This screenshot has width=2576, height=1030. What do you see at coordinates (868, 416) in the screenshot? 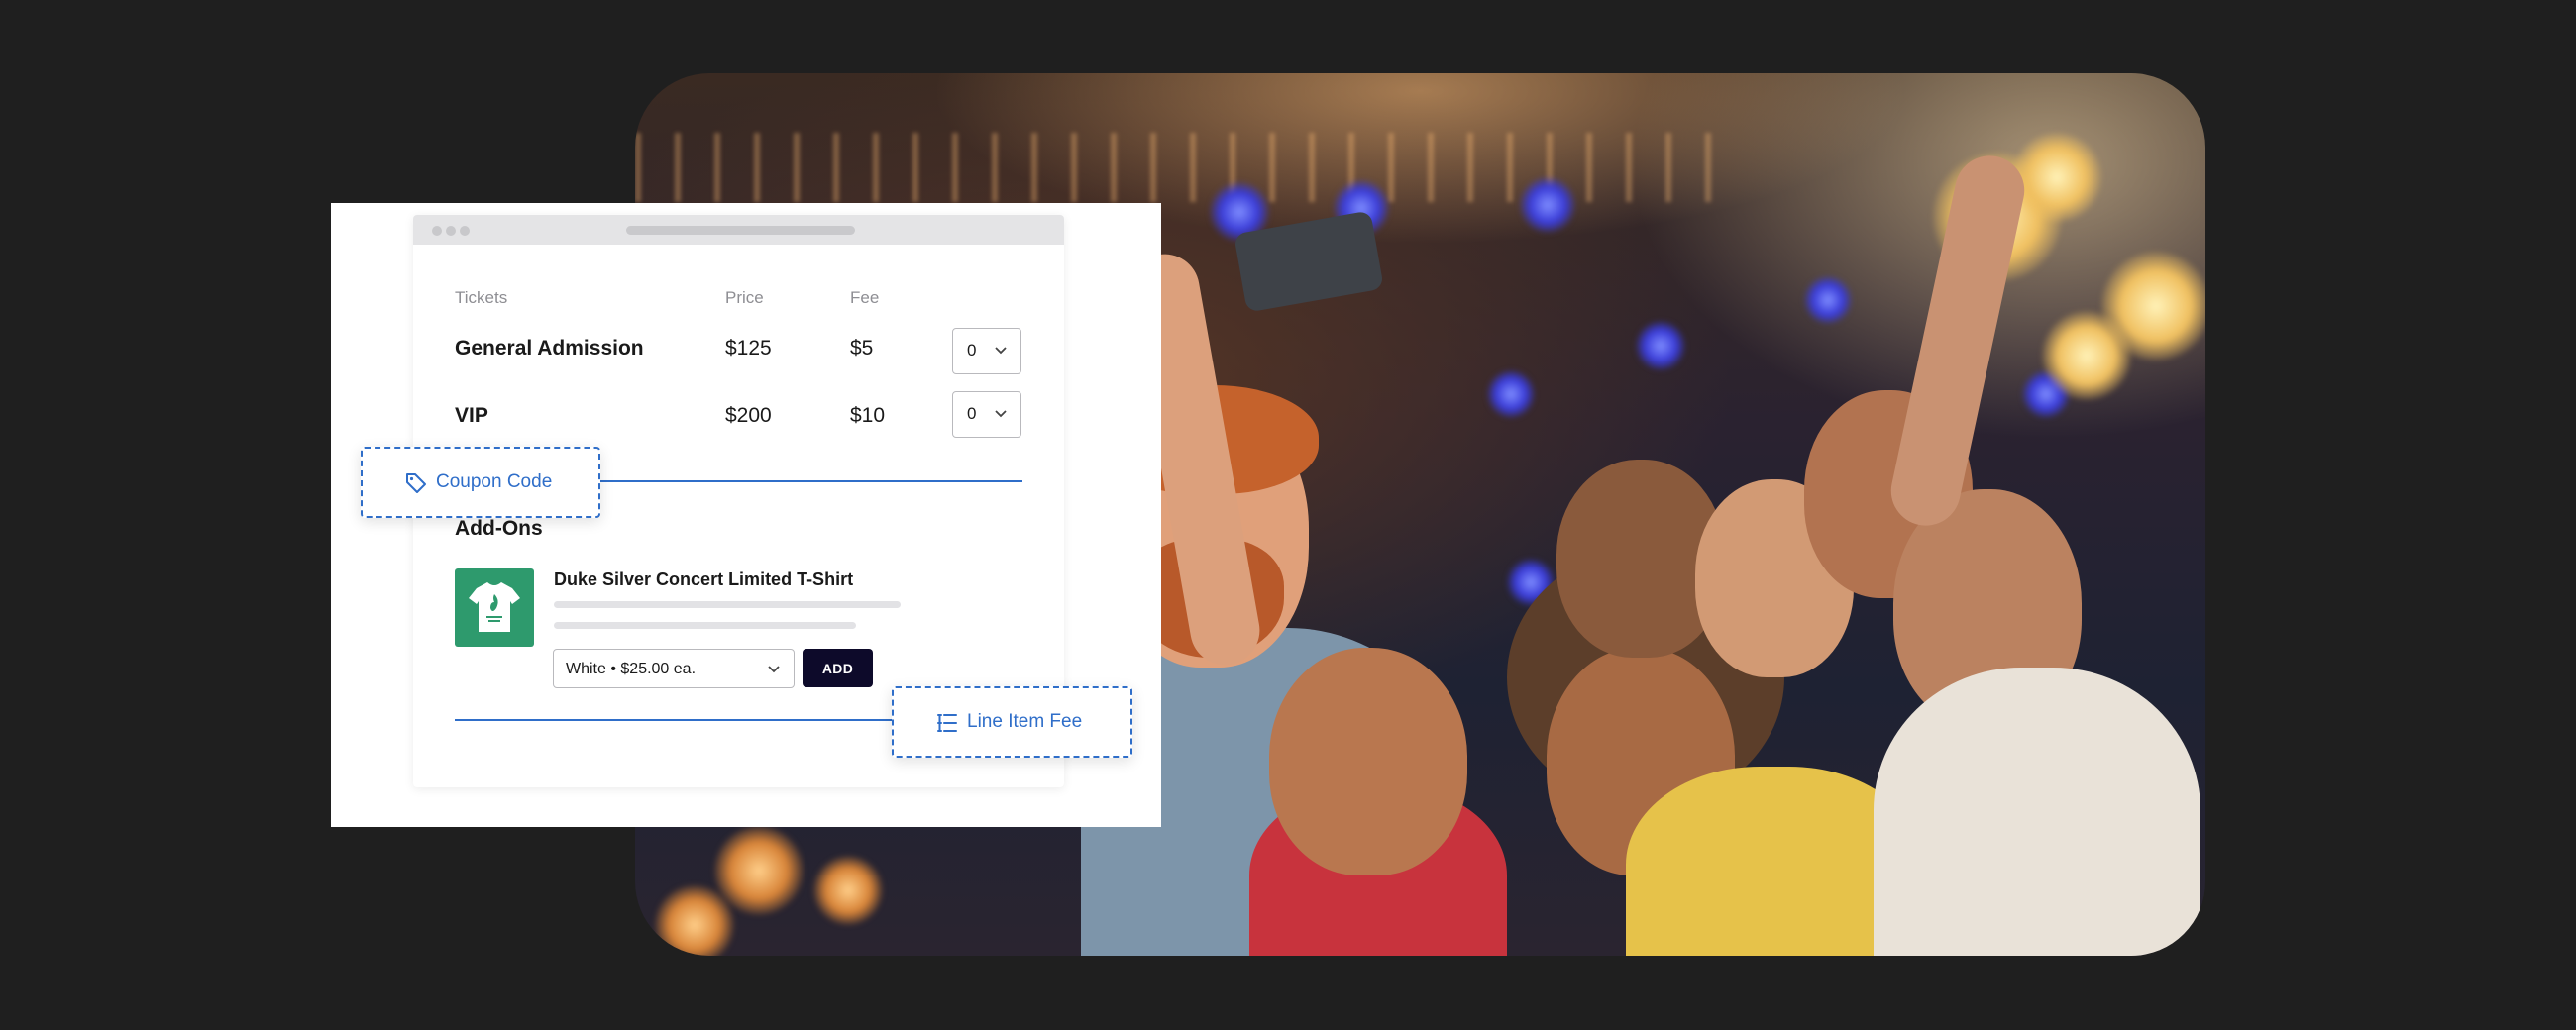
I see `ticket-fee: $10` at bounding box center [868, 416].